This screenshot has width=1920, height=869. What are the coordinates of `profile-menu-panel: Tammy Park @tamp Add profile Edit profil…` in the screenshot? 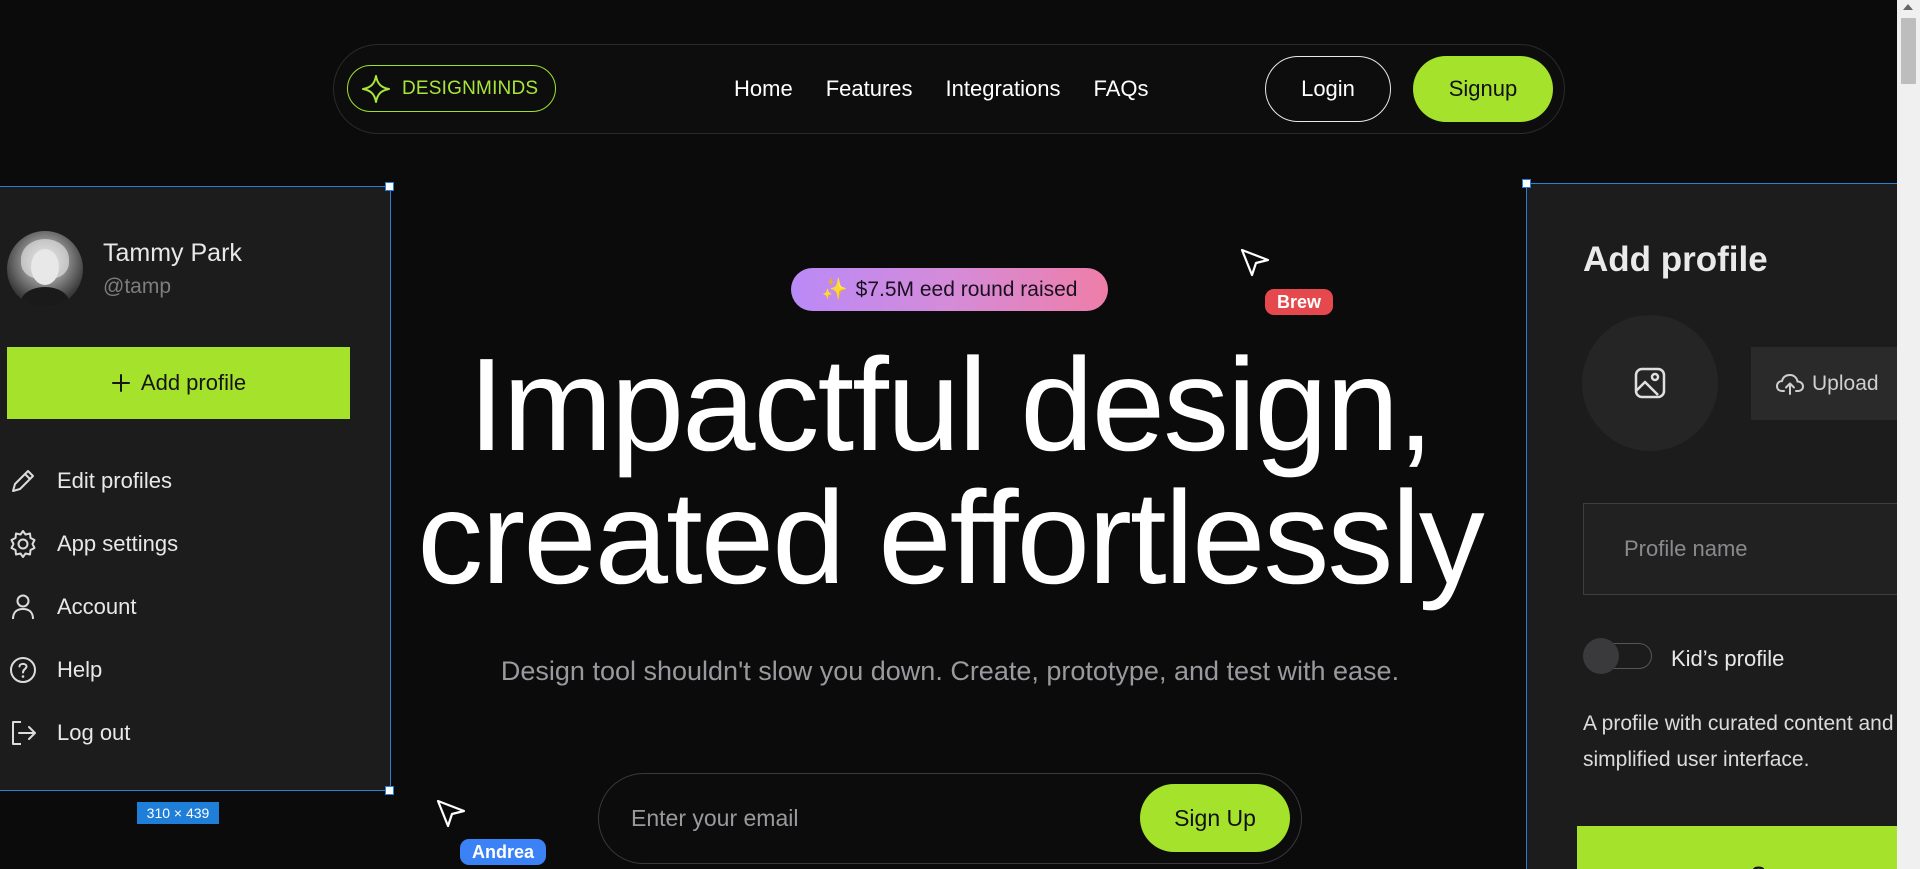 It's located at (197, 488).